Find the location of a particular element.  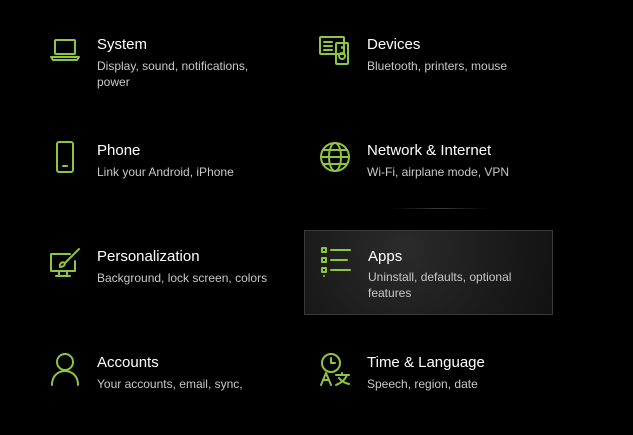

hover-reveal-highlight is located at coordinates (440, 208).